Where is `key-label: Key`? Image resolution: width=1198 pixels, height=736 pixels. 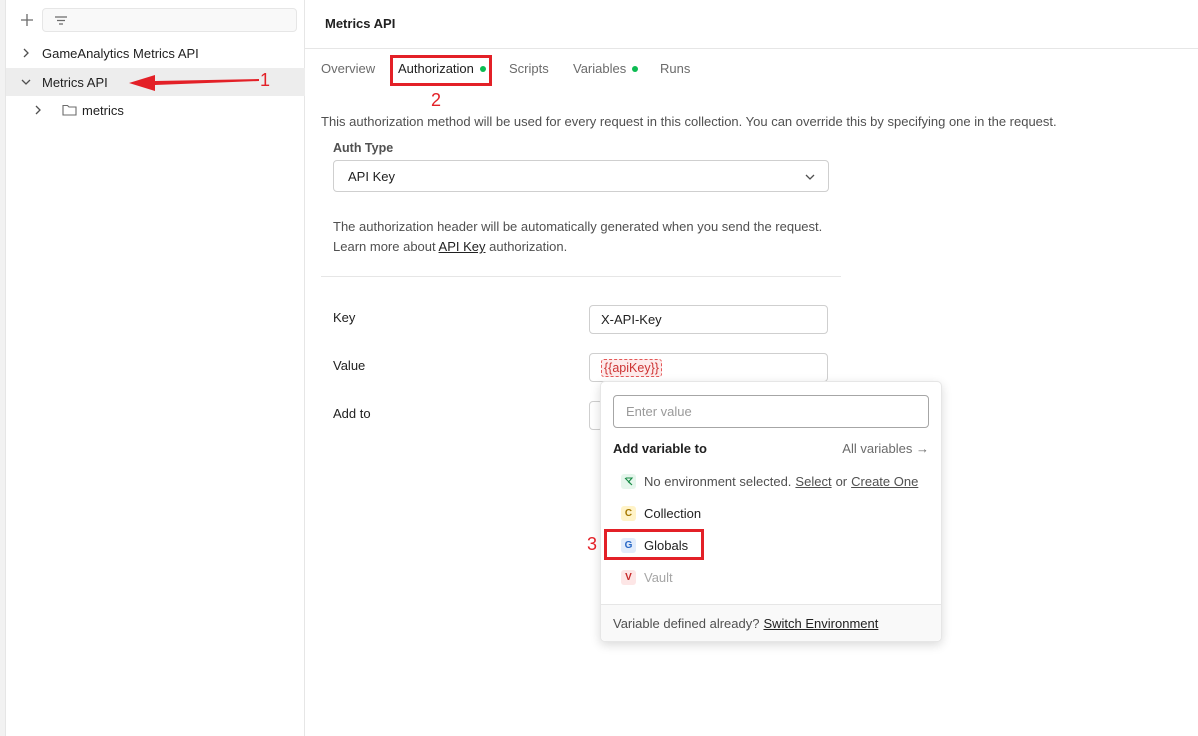
key-label: Key is located at coordinates (344, 317).